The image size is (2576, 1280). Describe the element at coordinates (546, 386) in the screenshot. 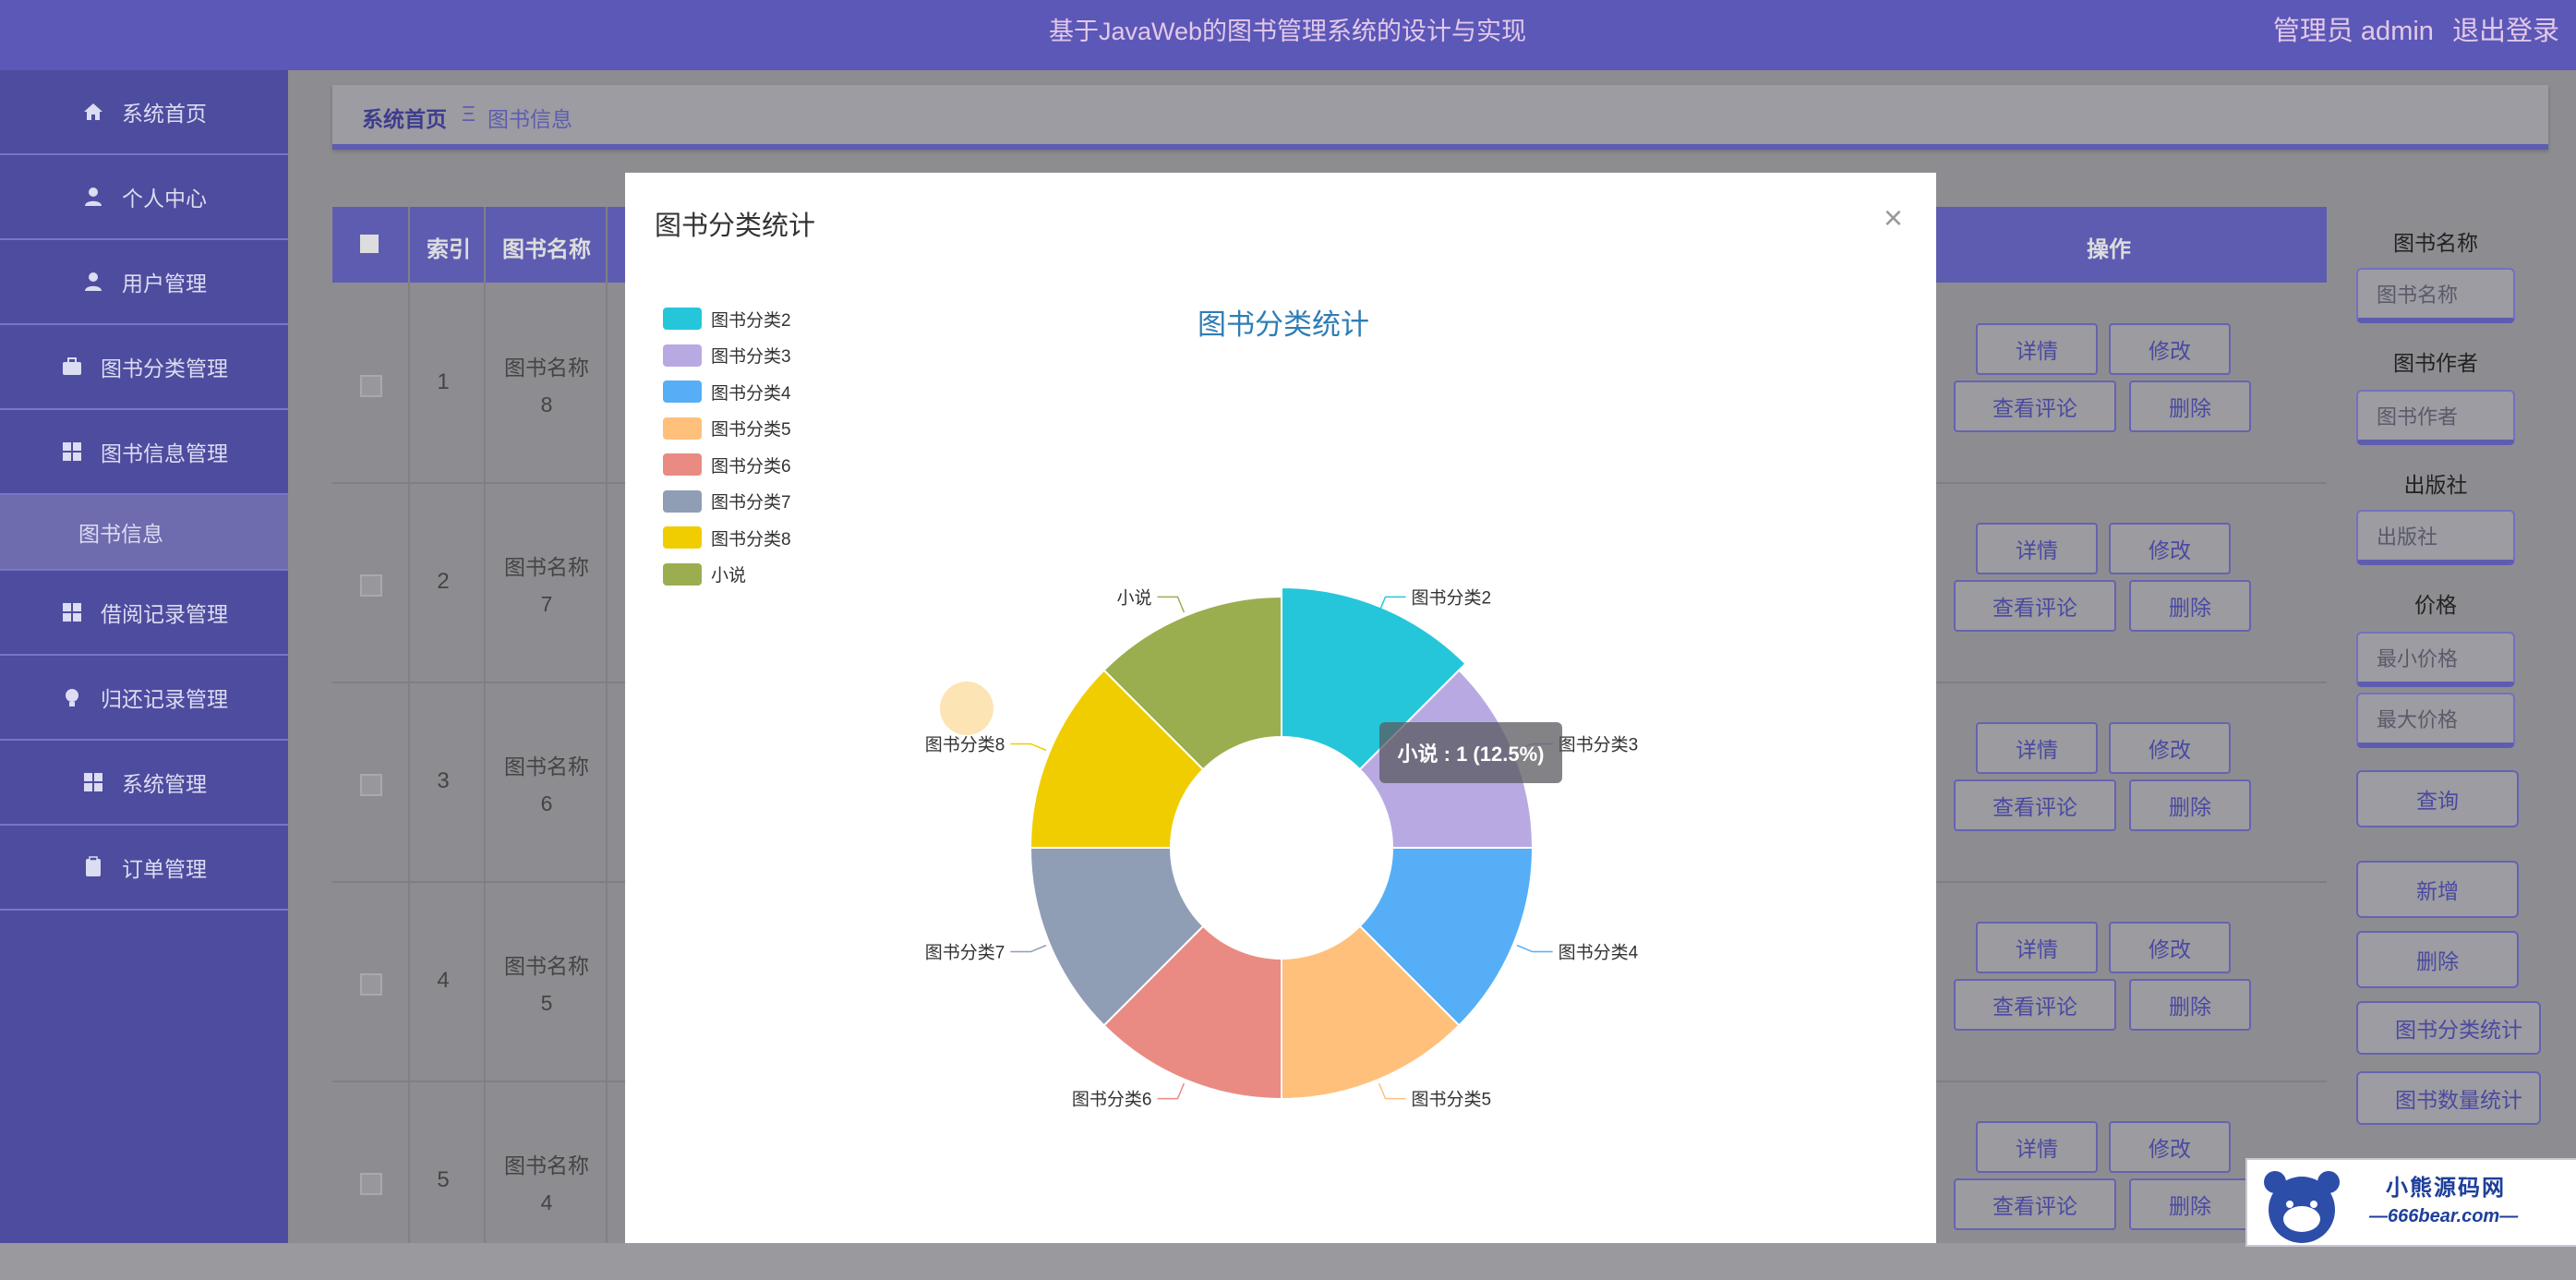

I see `row-book-name: 图书名称 8` at that location.